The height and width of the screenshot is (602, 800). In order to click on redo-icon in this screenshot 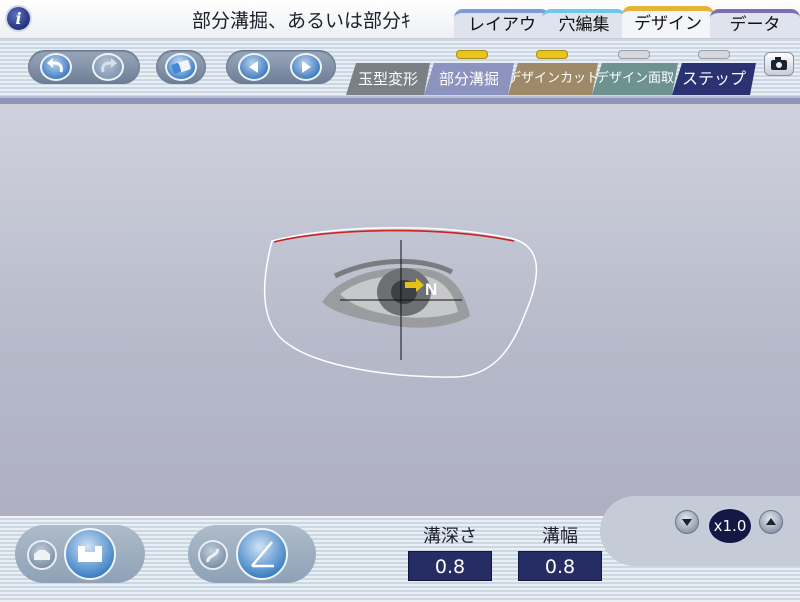, I will do `click(109, 65)`.